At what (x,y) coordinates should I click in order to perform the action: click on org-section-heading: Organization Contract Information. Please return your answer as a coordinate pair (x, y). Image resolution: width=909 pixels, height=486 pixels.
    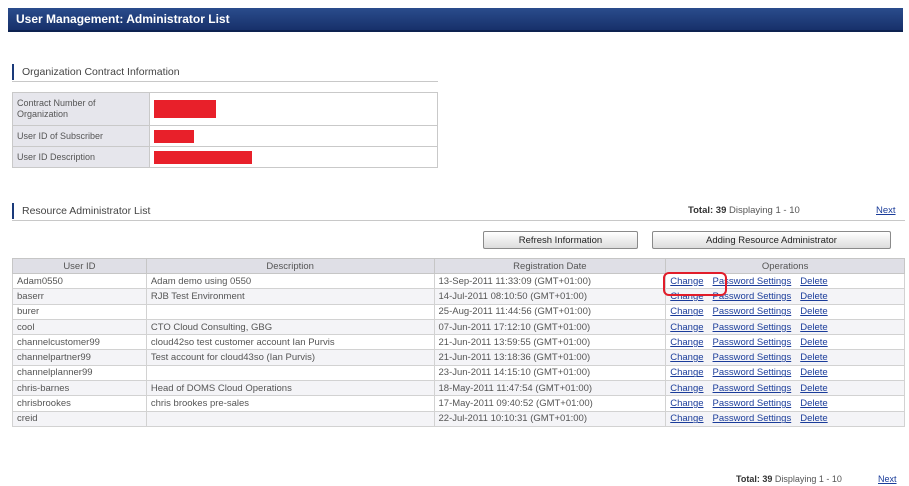
    Looking at the image, I should click on (96, 72).